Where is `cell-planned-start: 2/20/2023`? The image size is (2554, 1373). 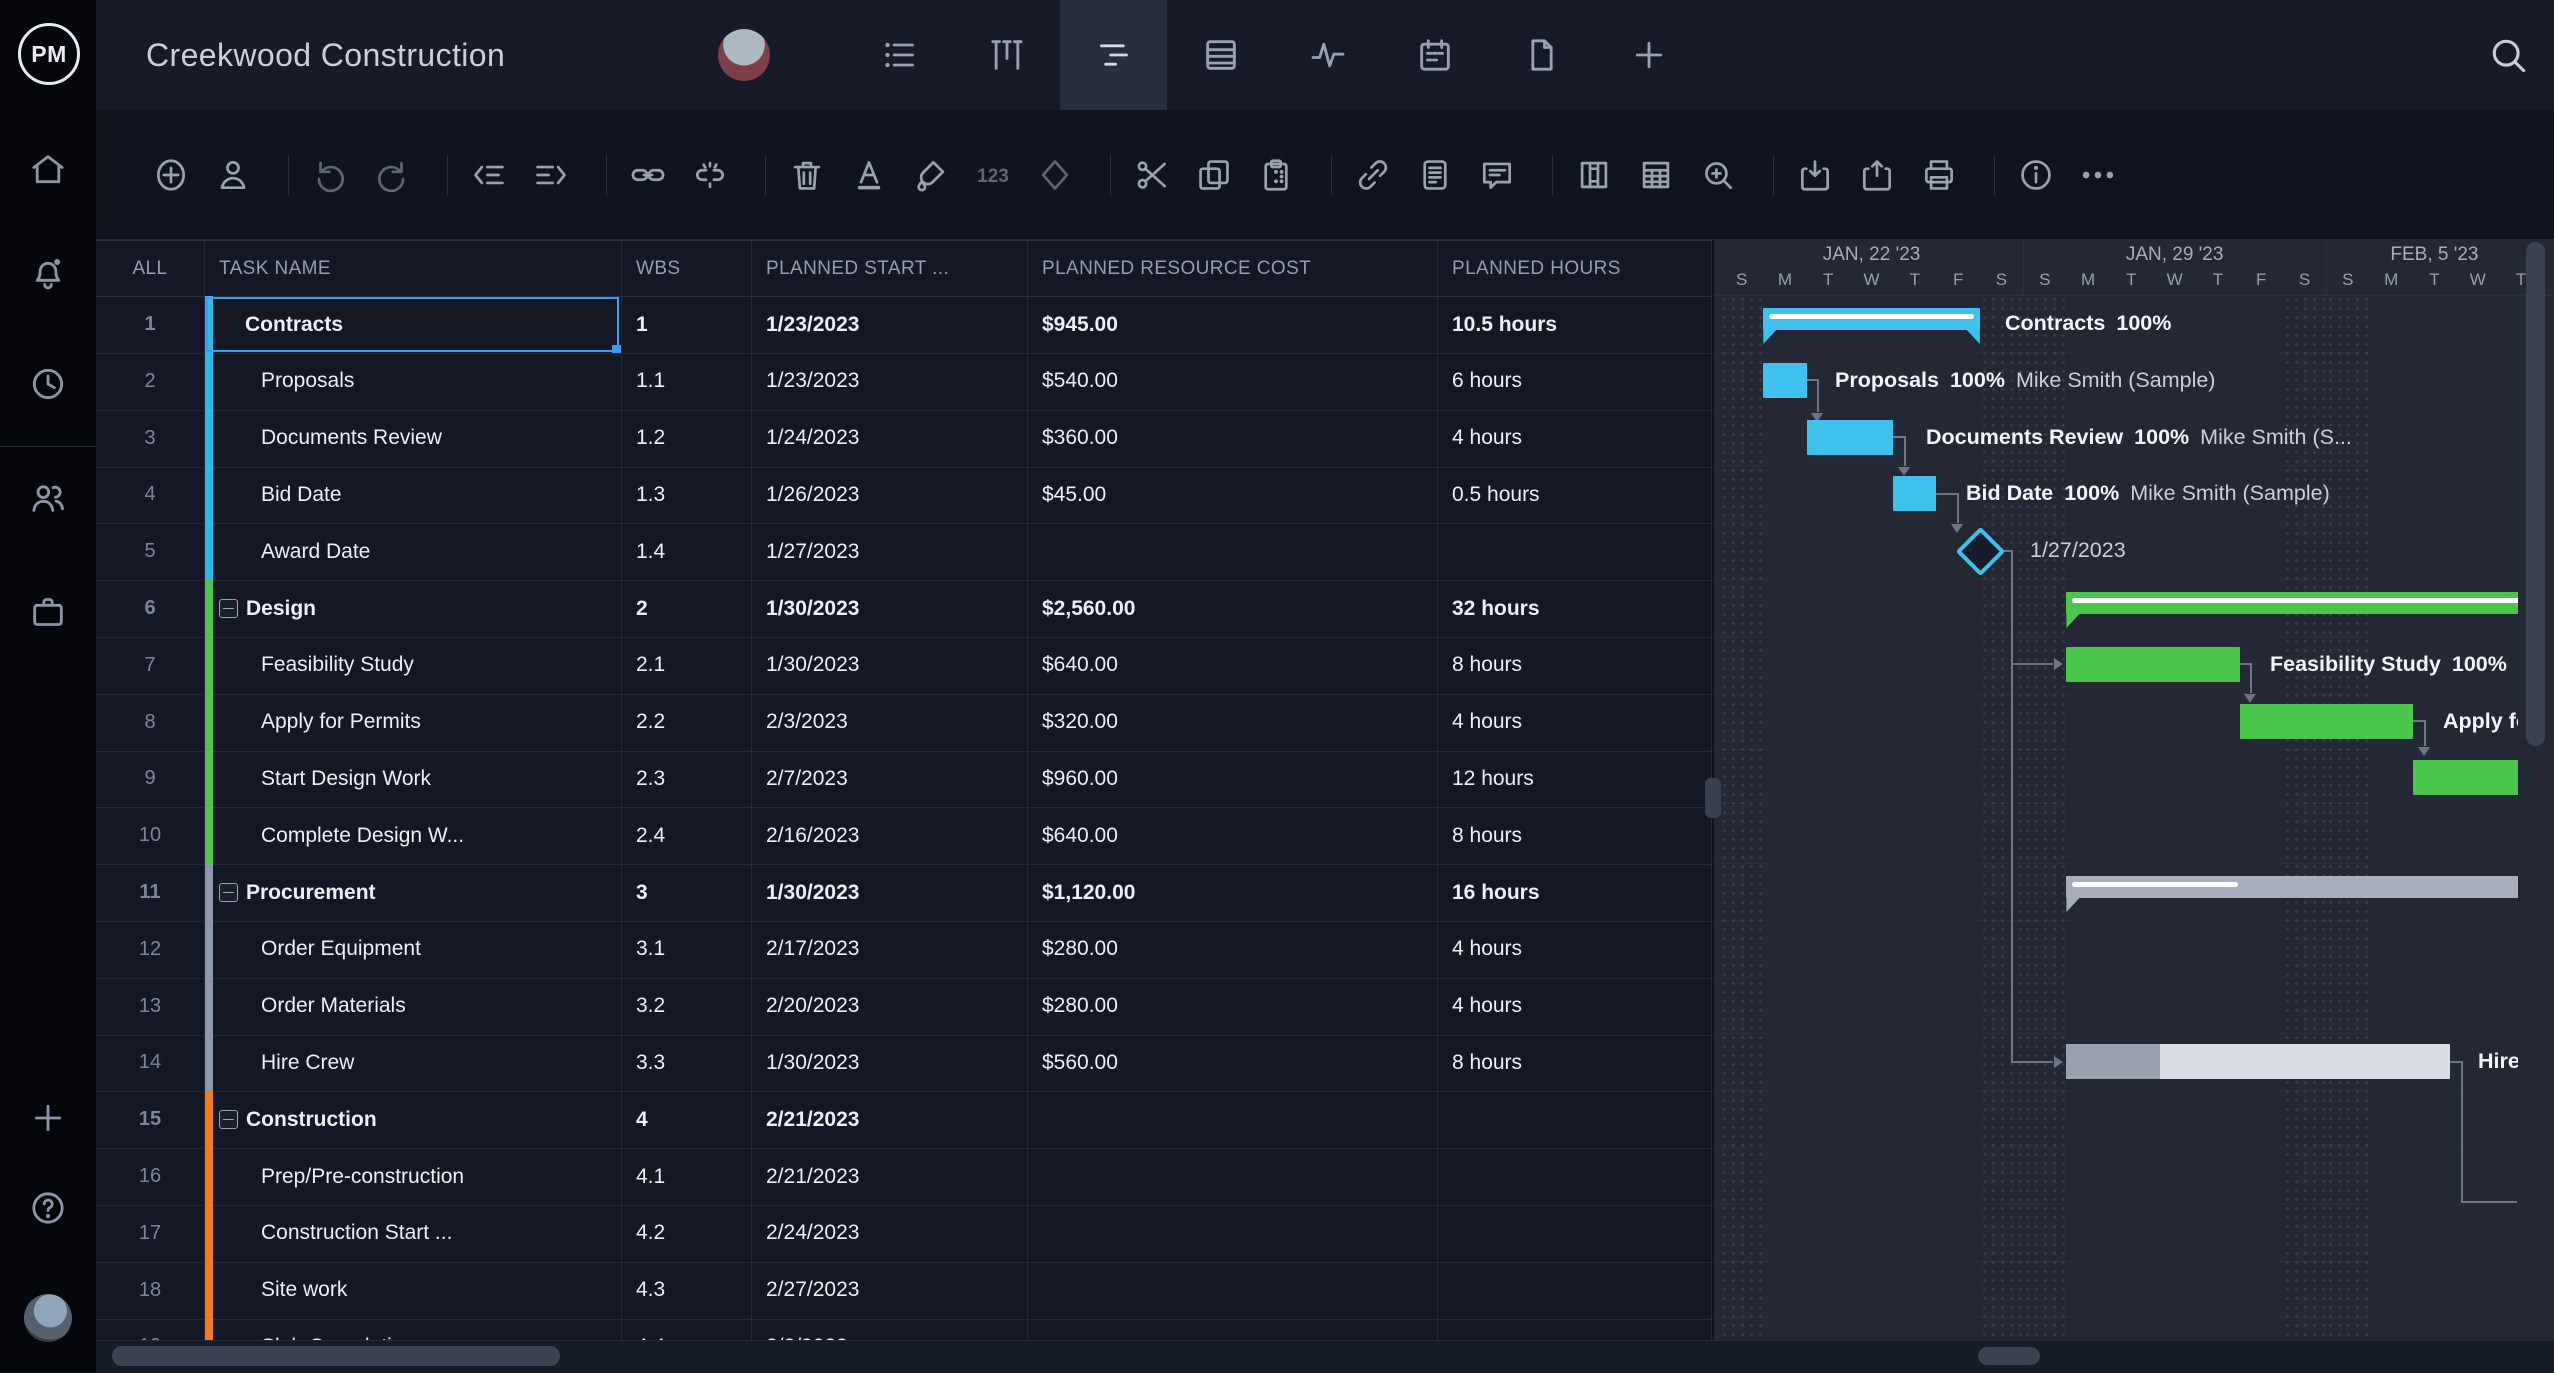 cell-planned-start: 2/20/2023 is located at coordinates (890, 1006).